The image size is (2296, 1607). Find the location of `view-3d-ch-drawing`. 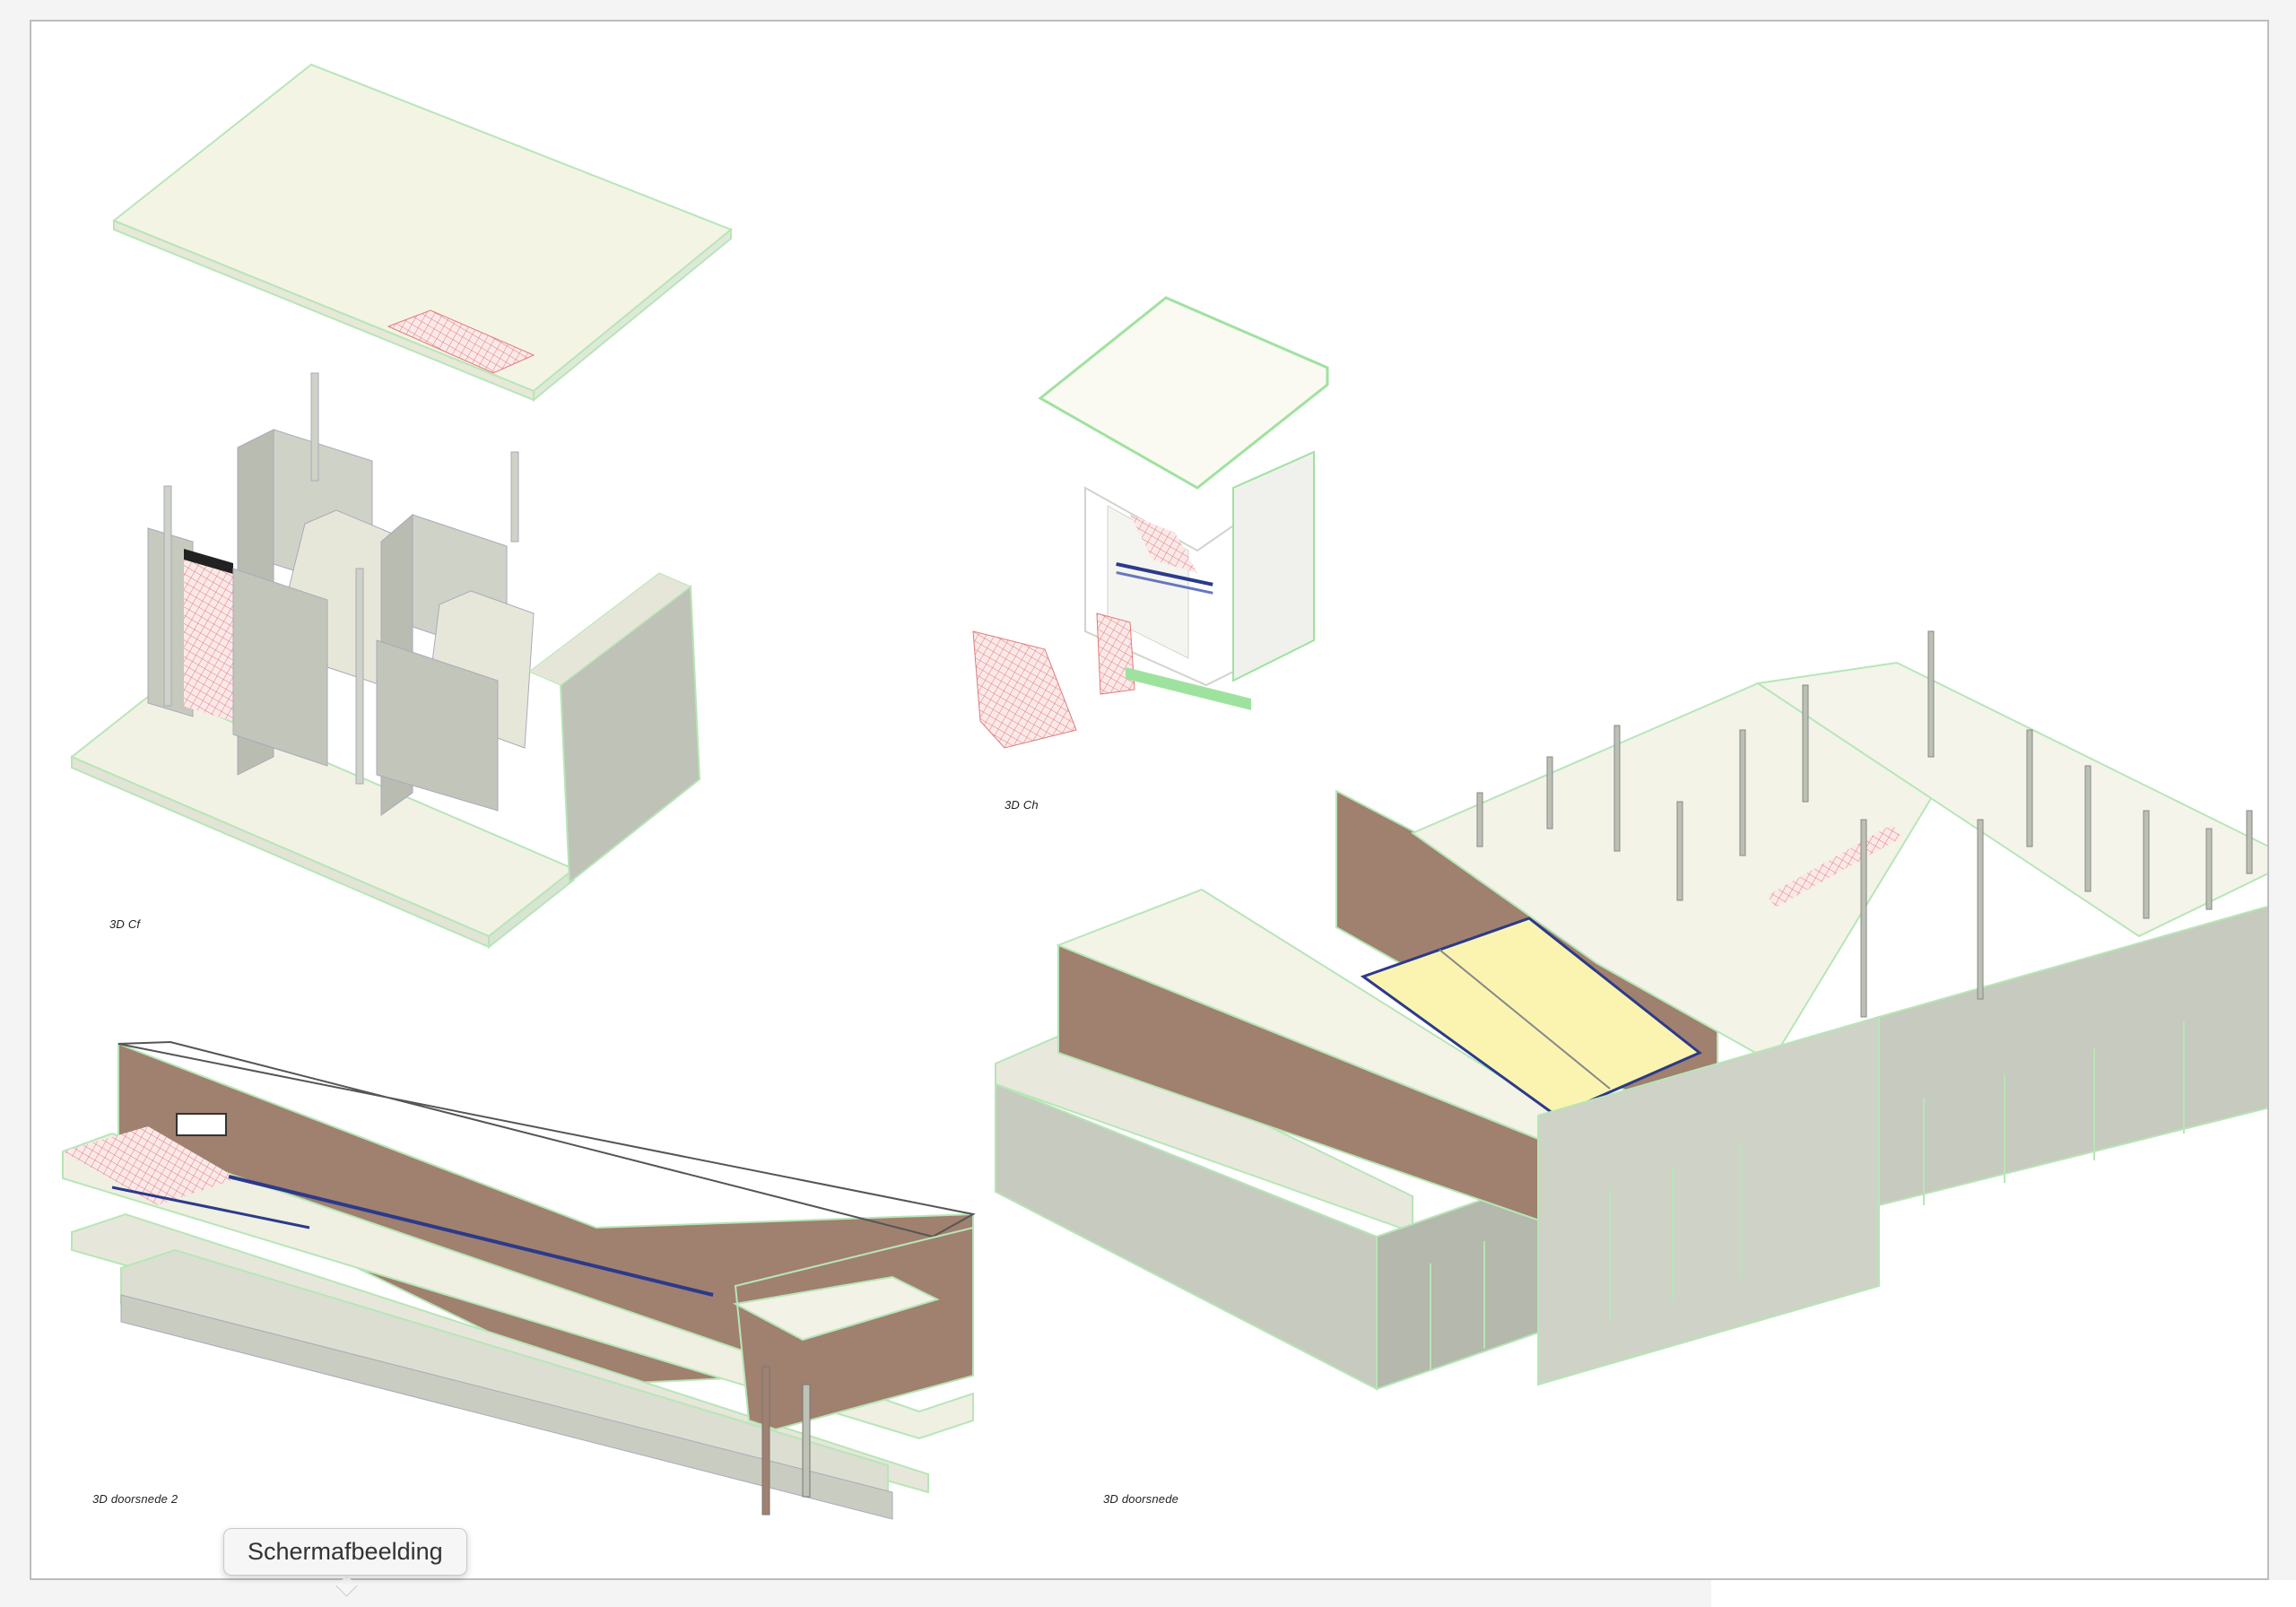

view-3d-ch-drawing is located at coordinates (1150, 523).